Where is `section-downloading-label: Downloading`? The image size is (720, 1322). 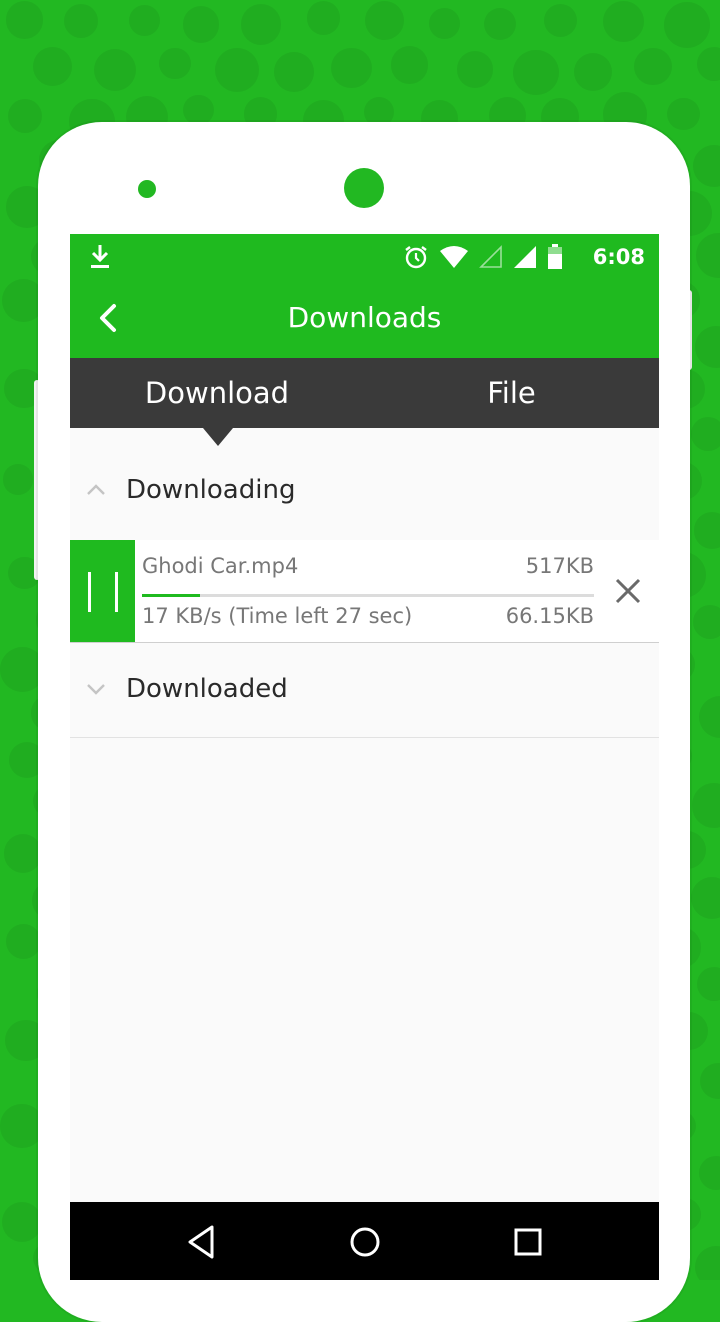 section-downloading-label: Downloading is located at coordinates (211, 490).